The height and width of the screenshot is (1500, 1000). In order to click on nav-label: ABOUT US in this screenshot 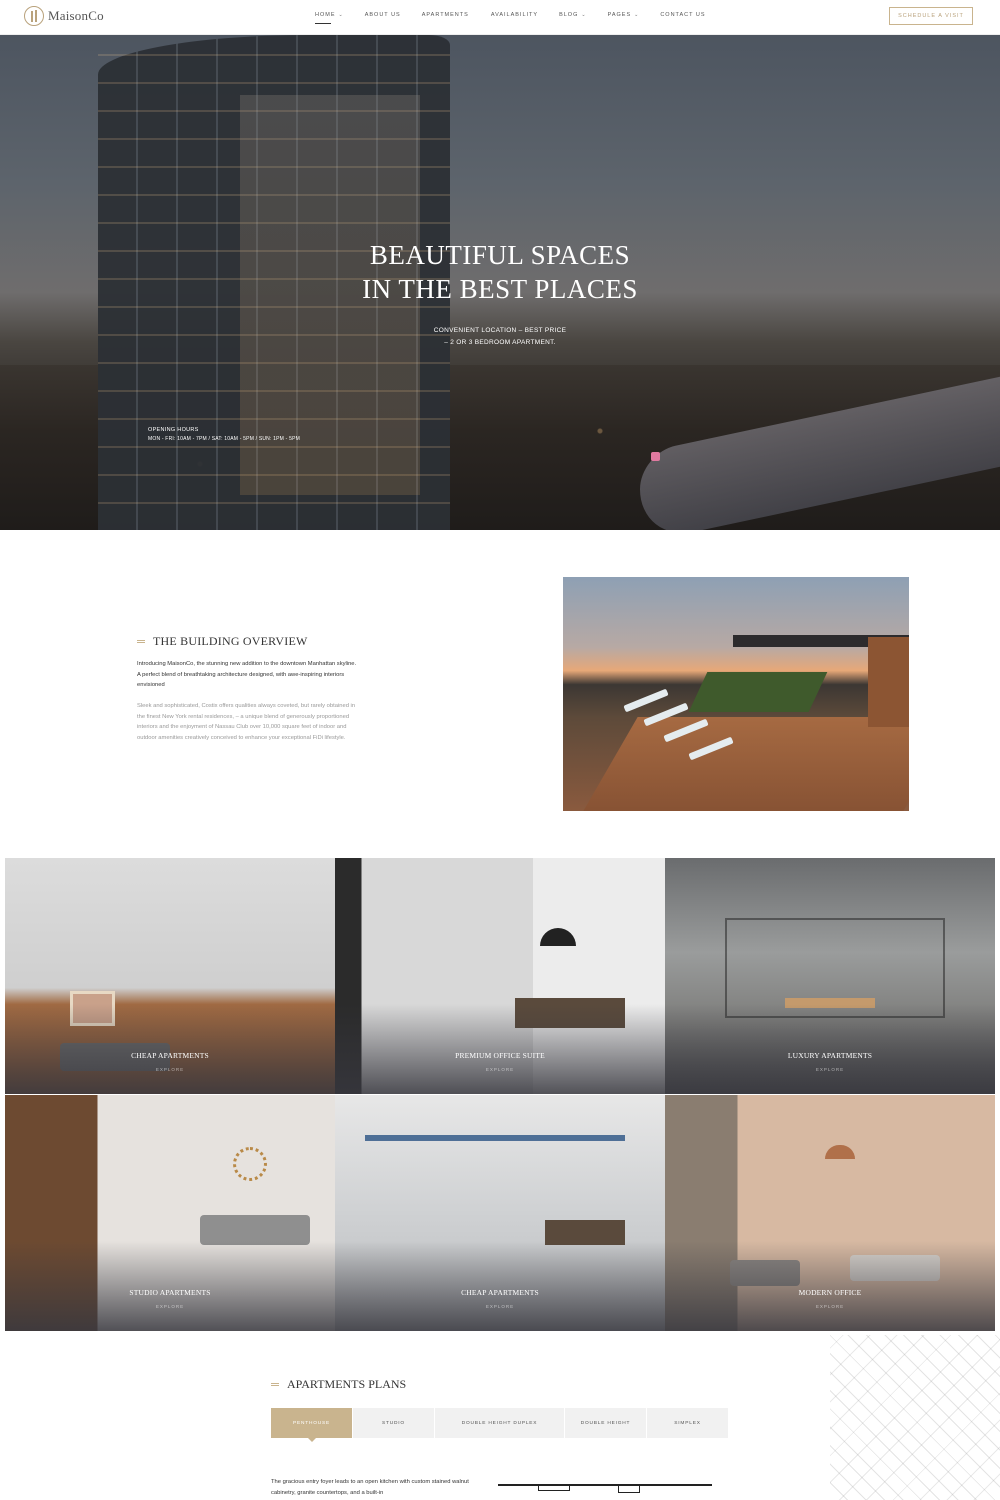, I will do `click(382, 15)`.